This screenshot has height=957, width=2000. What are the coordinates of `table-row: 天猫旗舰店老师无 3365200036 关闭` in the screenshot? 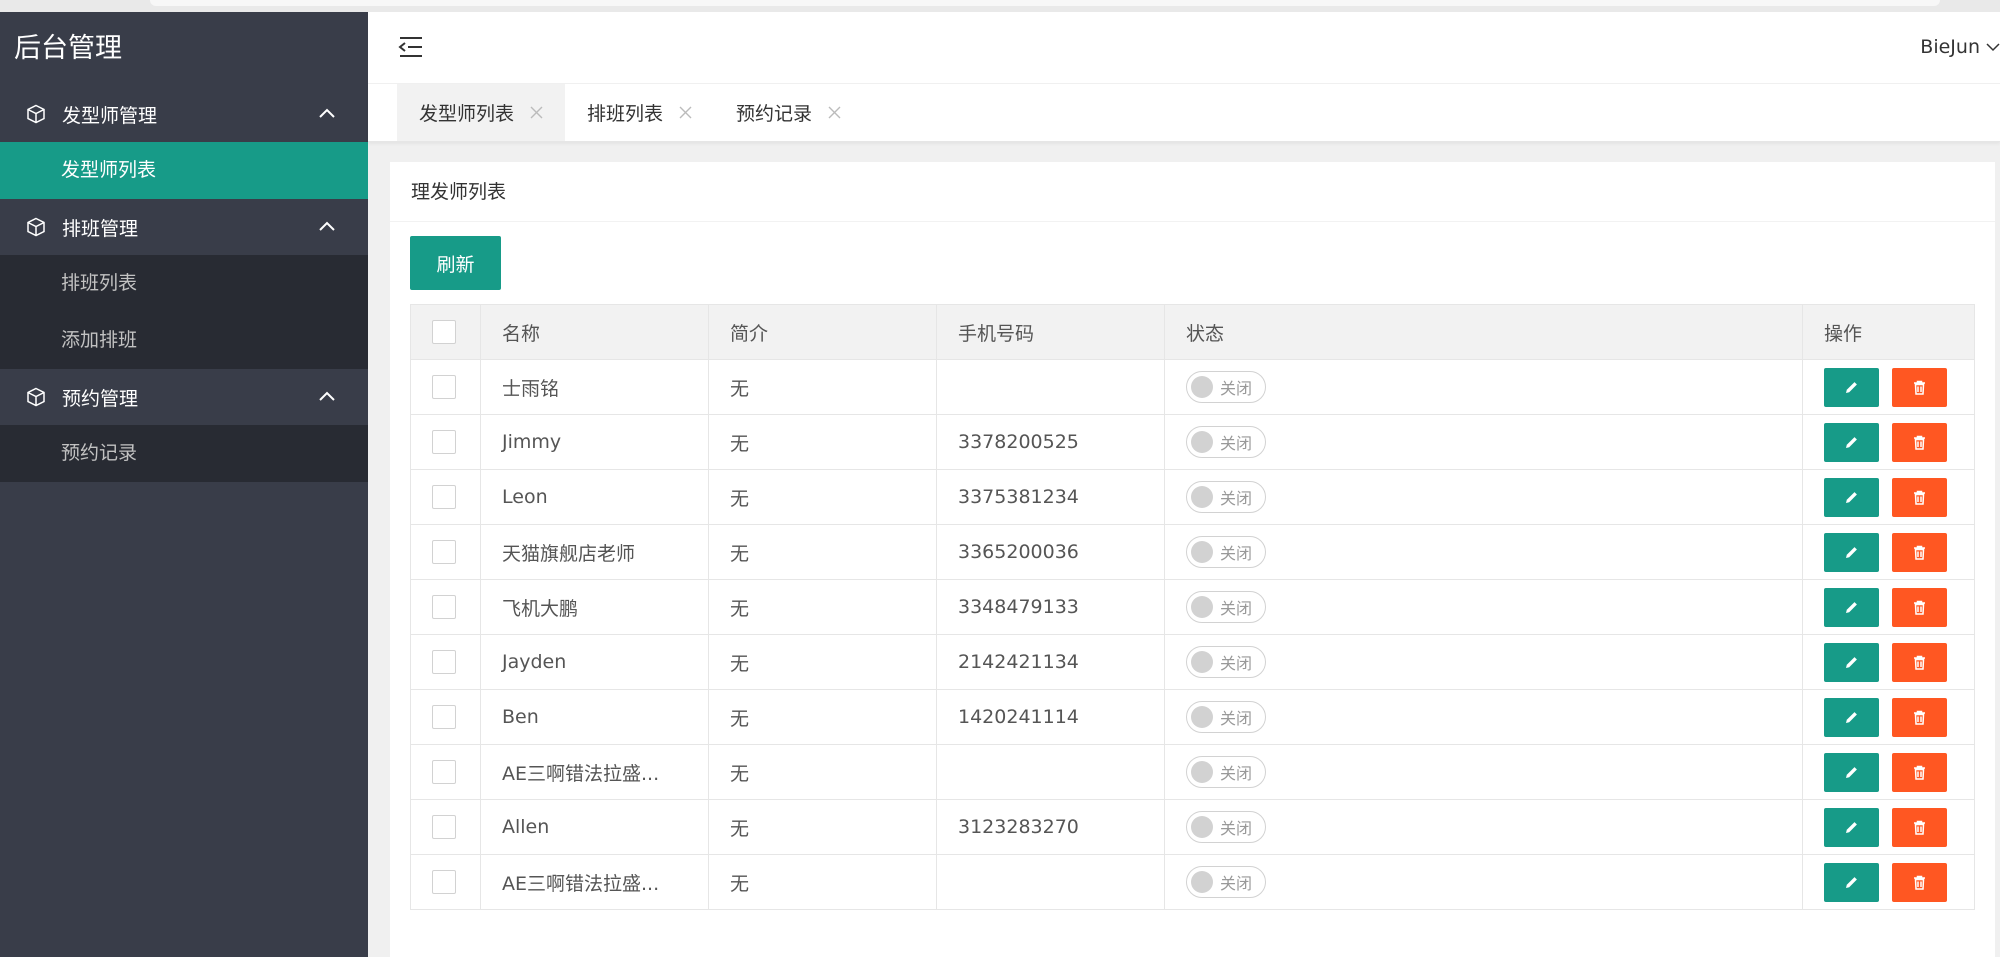 It's located at (1192, 552).